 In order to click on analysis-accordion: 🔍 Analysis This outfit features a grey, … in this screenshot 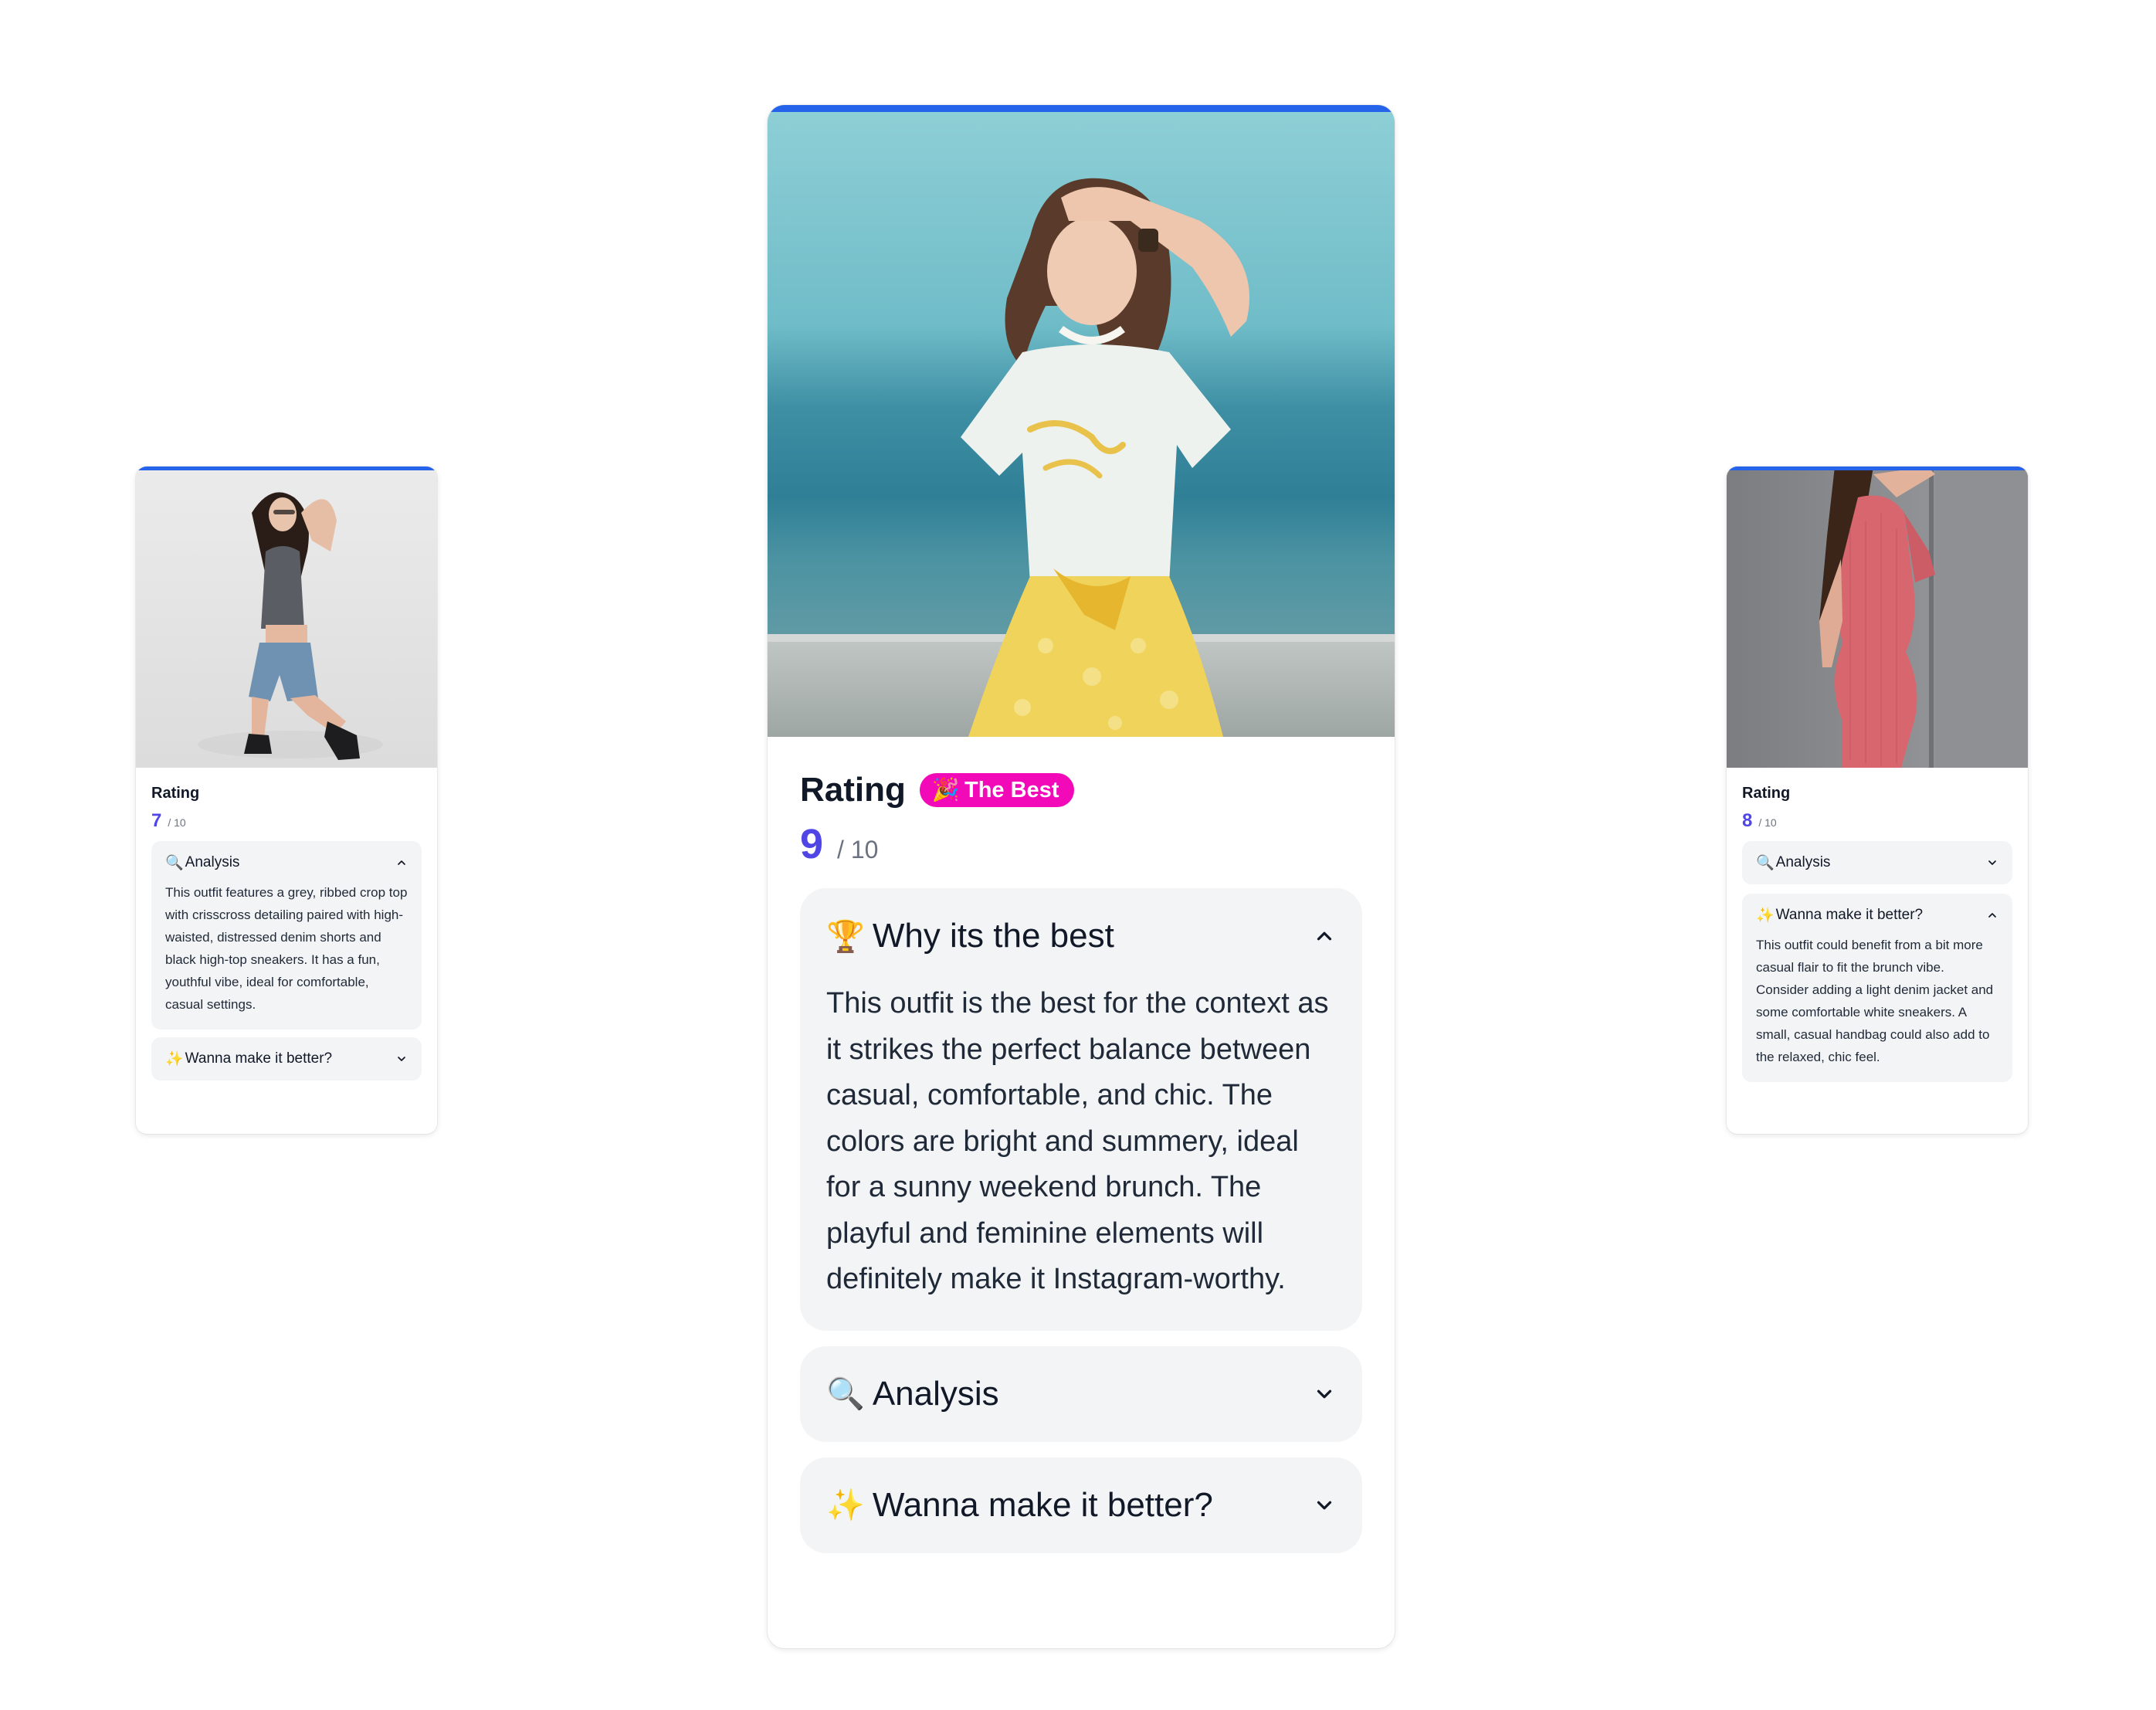, I will do `click(286, 936)`.